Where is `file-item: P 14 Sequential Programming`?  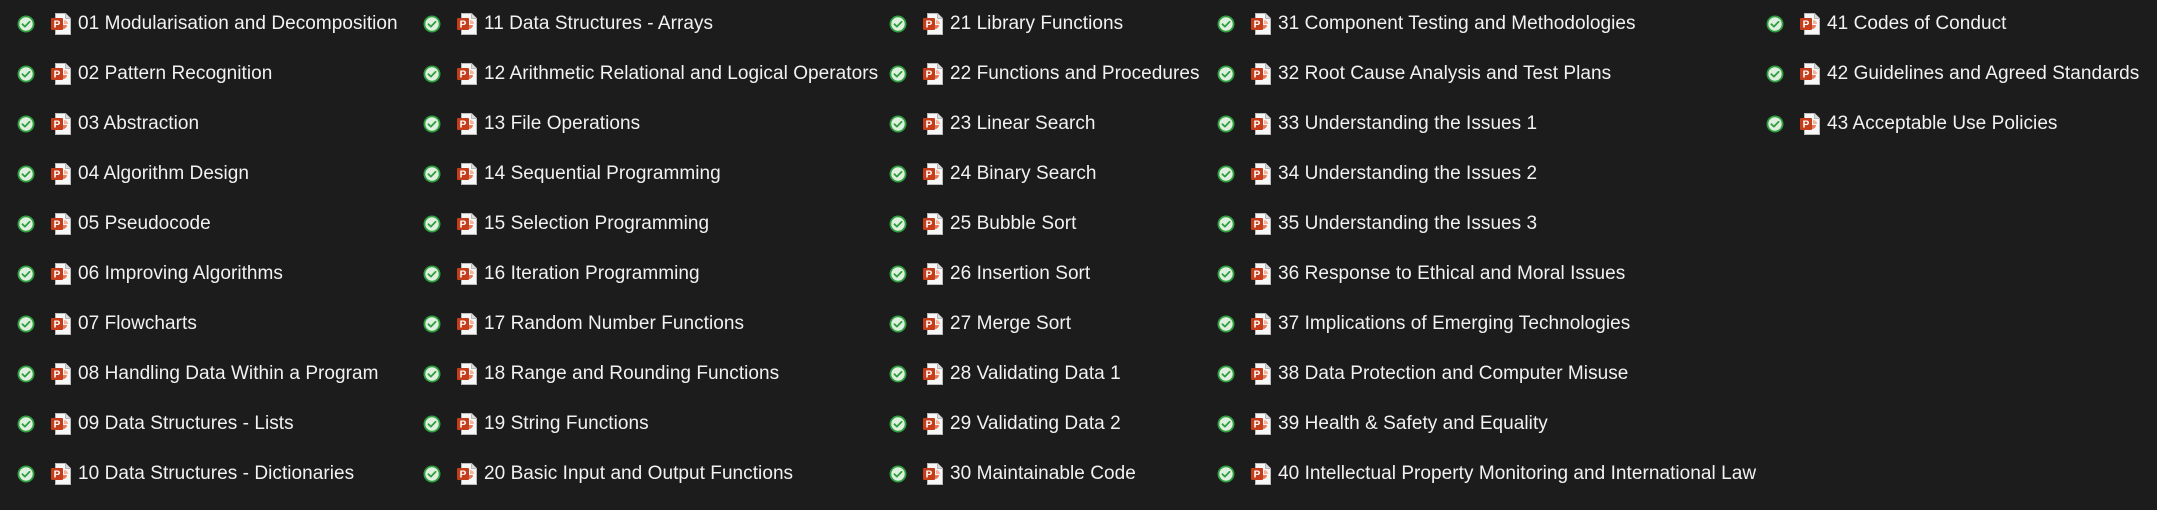
file-item: P 14 Sequential Programming is located at coordinates (572, 174).